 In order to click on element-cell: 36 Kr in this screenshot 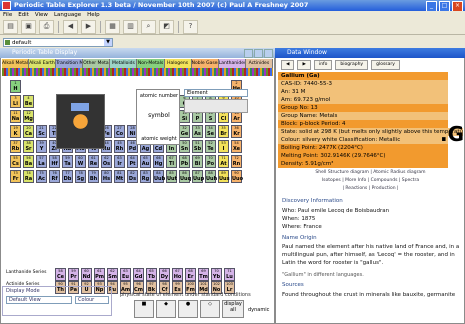, I will do `click(236, 131)`.